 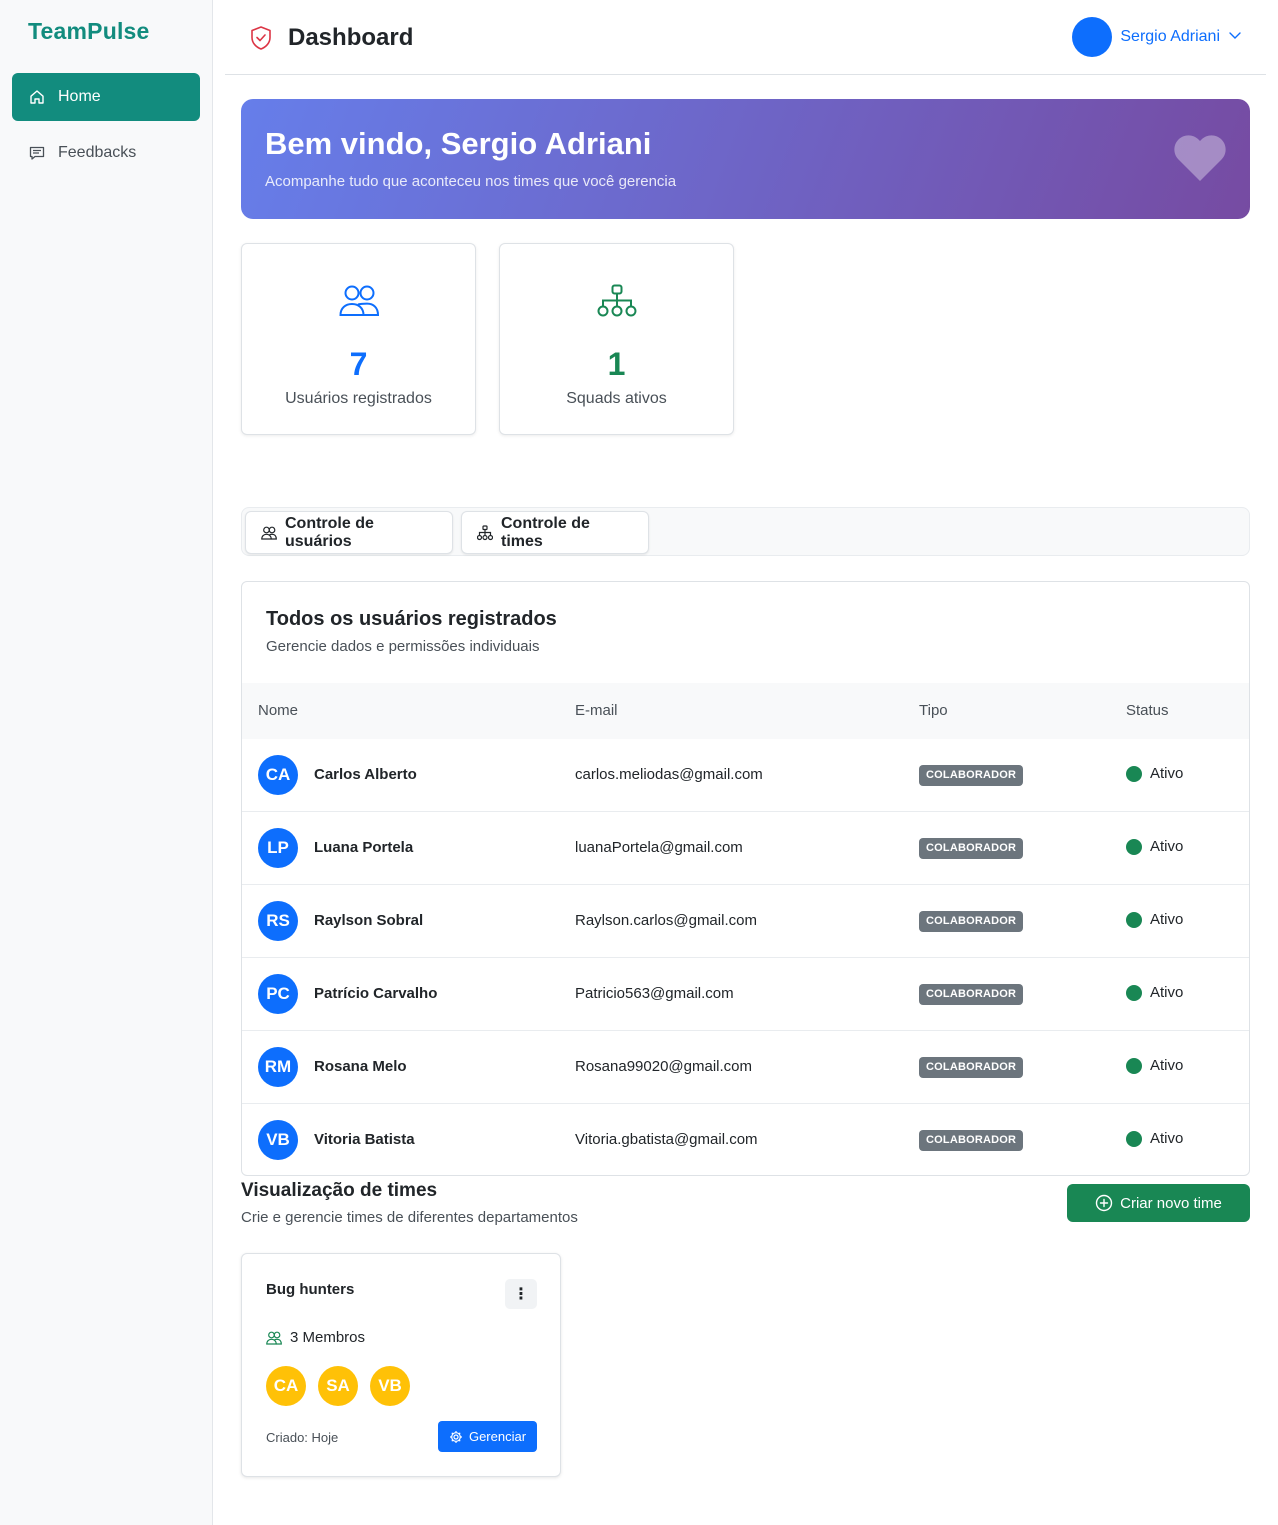 What do you see at coordinates (521, 1294) in the screenshot?
I see `more-vertical-icon: ⋮` at bounding box center [521, 1294].